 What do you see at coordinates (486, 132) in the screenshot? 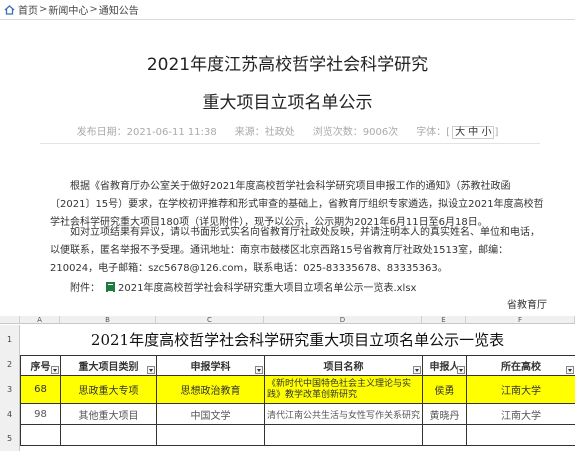
I see `font-size-small: 小` at bounding box center [486, 132].